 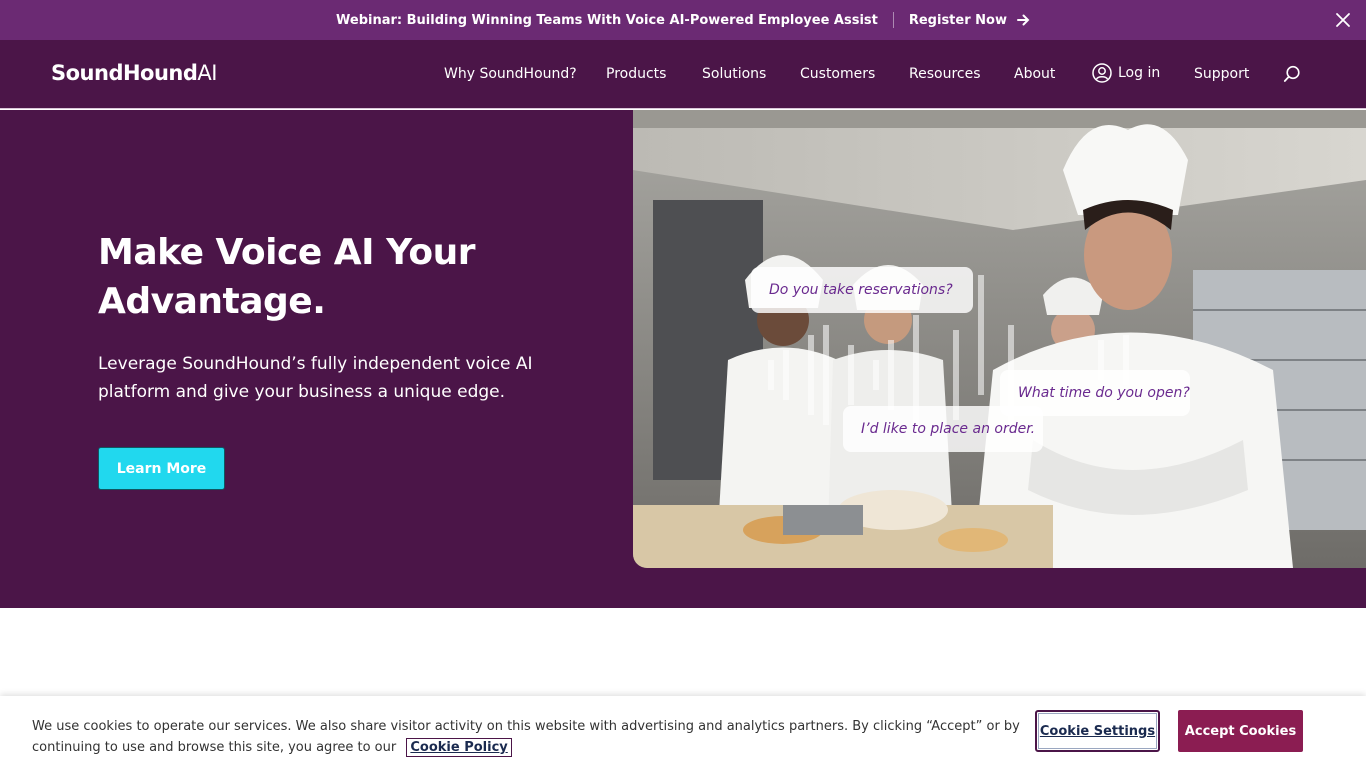 I want to click on nav-about: About, so click(x=1034, y=74).